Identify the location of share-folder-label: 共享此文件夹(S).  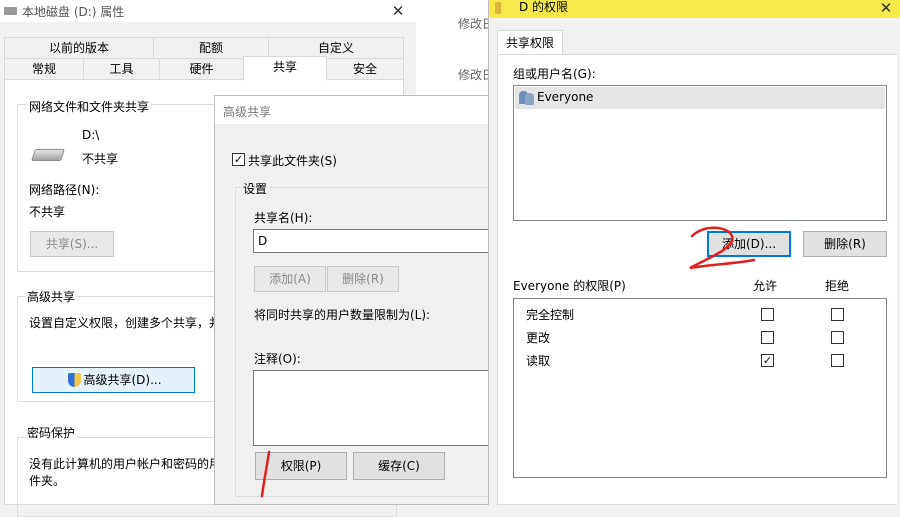
(292, 161).